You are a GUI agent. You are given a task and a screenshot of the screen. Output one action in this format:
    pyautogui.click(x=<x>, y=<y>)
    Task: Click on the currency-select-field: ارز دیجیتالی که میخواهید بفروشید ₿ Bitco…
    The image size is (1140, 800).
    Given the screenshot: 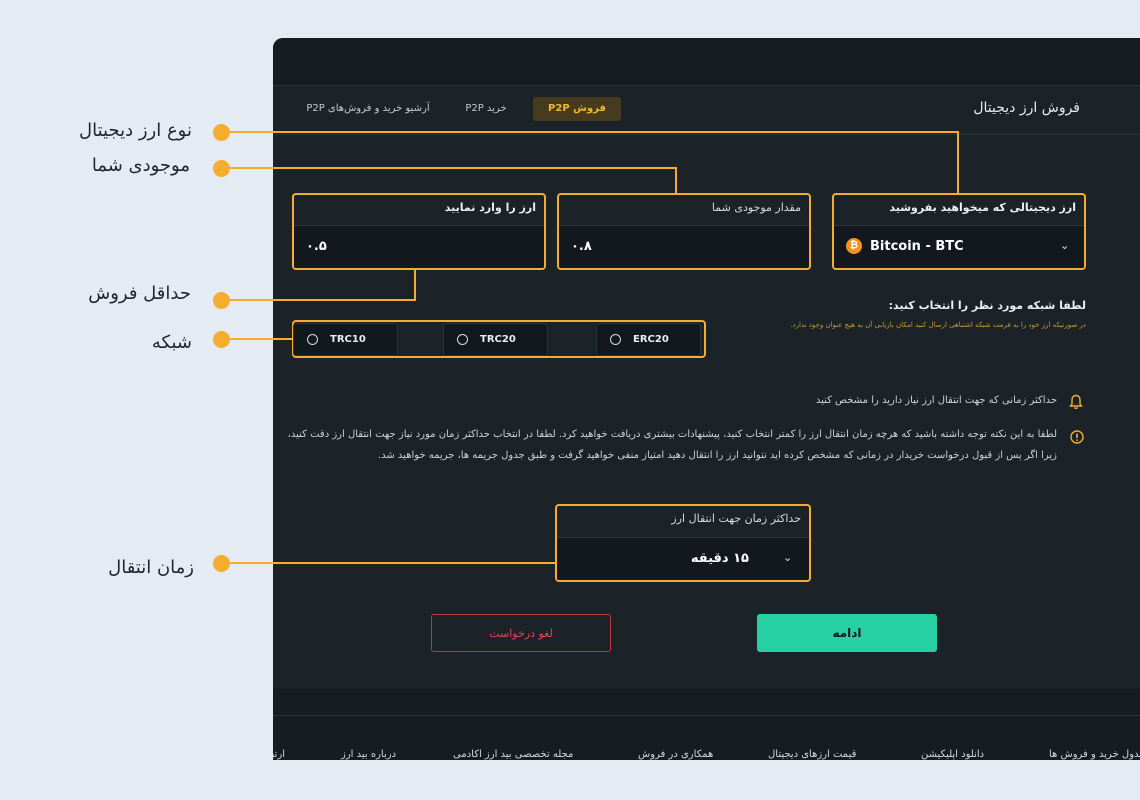 What is the action you would take?
    pyautogui.click(x=959, y=231)
    